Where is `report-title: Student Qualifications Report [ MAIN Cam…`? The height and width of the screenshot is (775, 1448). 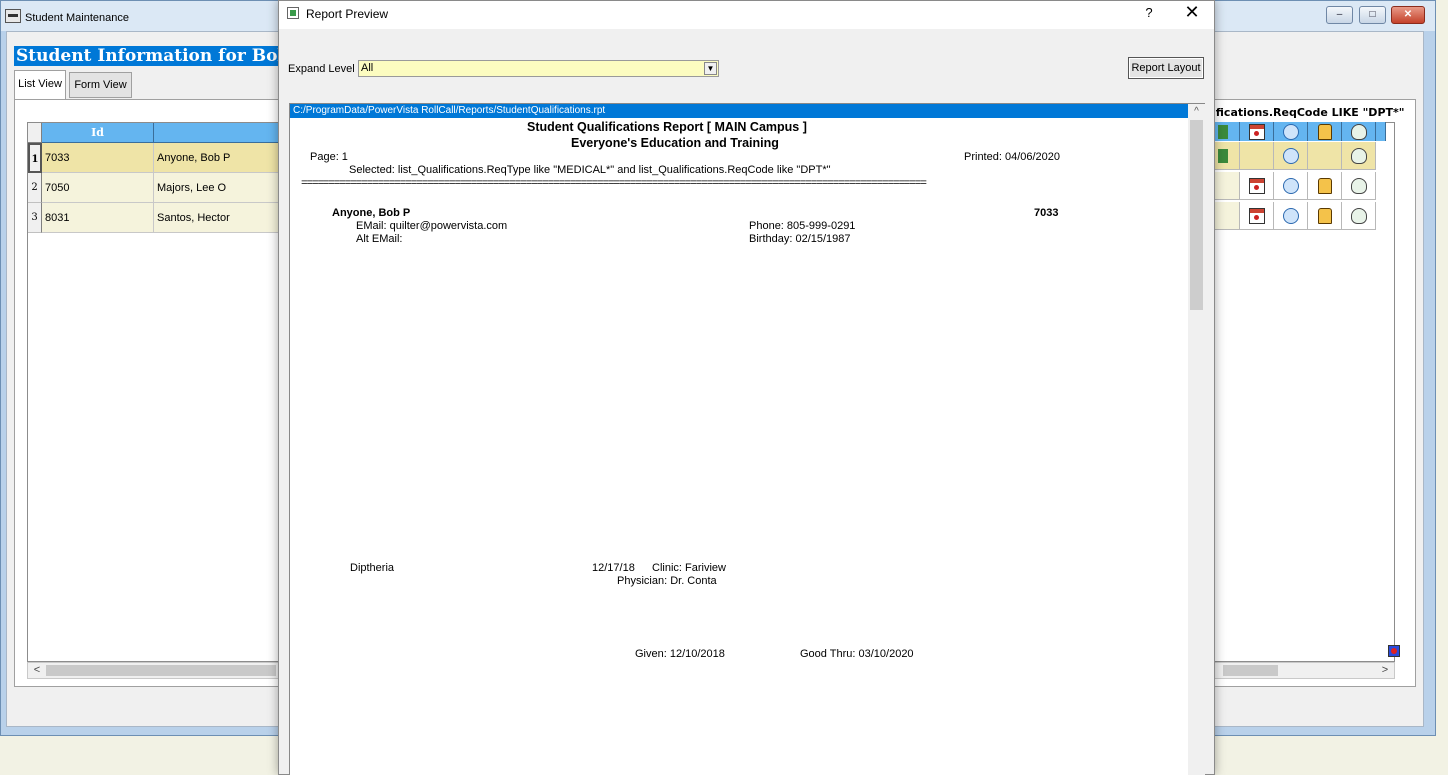
report-title: Student Qualifications Report [ MAIN Cam… is located at coordinates (667, 127).